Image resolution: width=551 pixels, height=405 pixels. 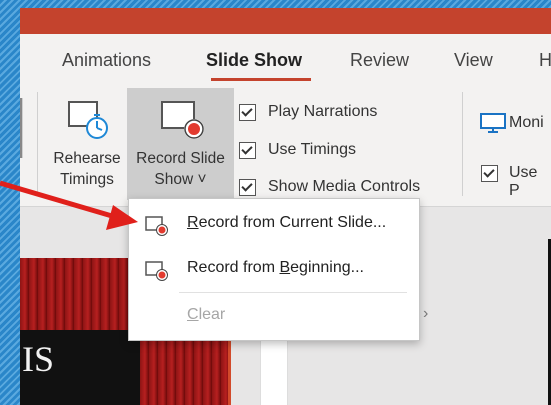 I want to click on menu-separator, so click(x=293, y=292).